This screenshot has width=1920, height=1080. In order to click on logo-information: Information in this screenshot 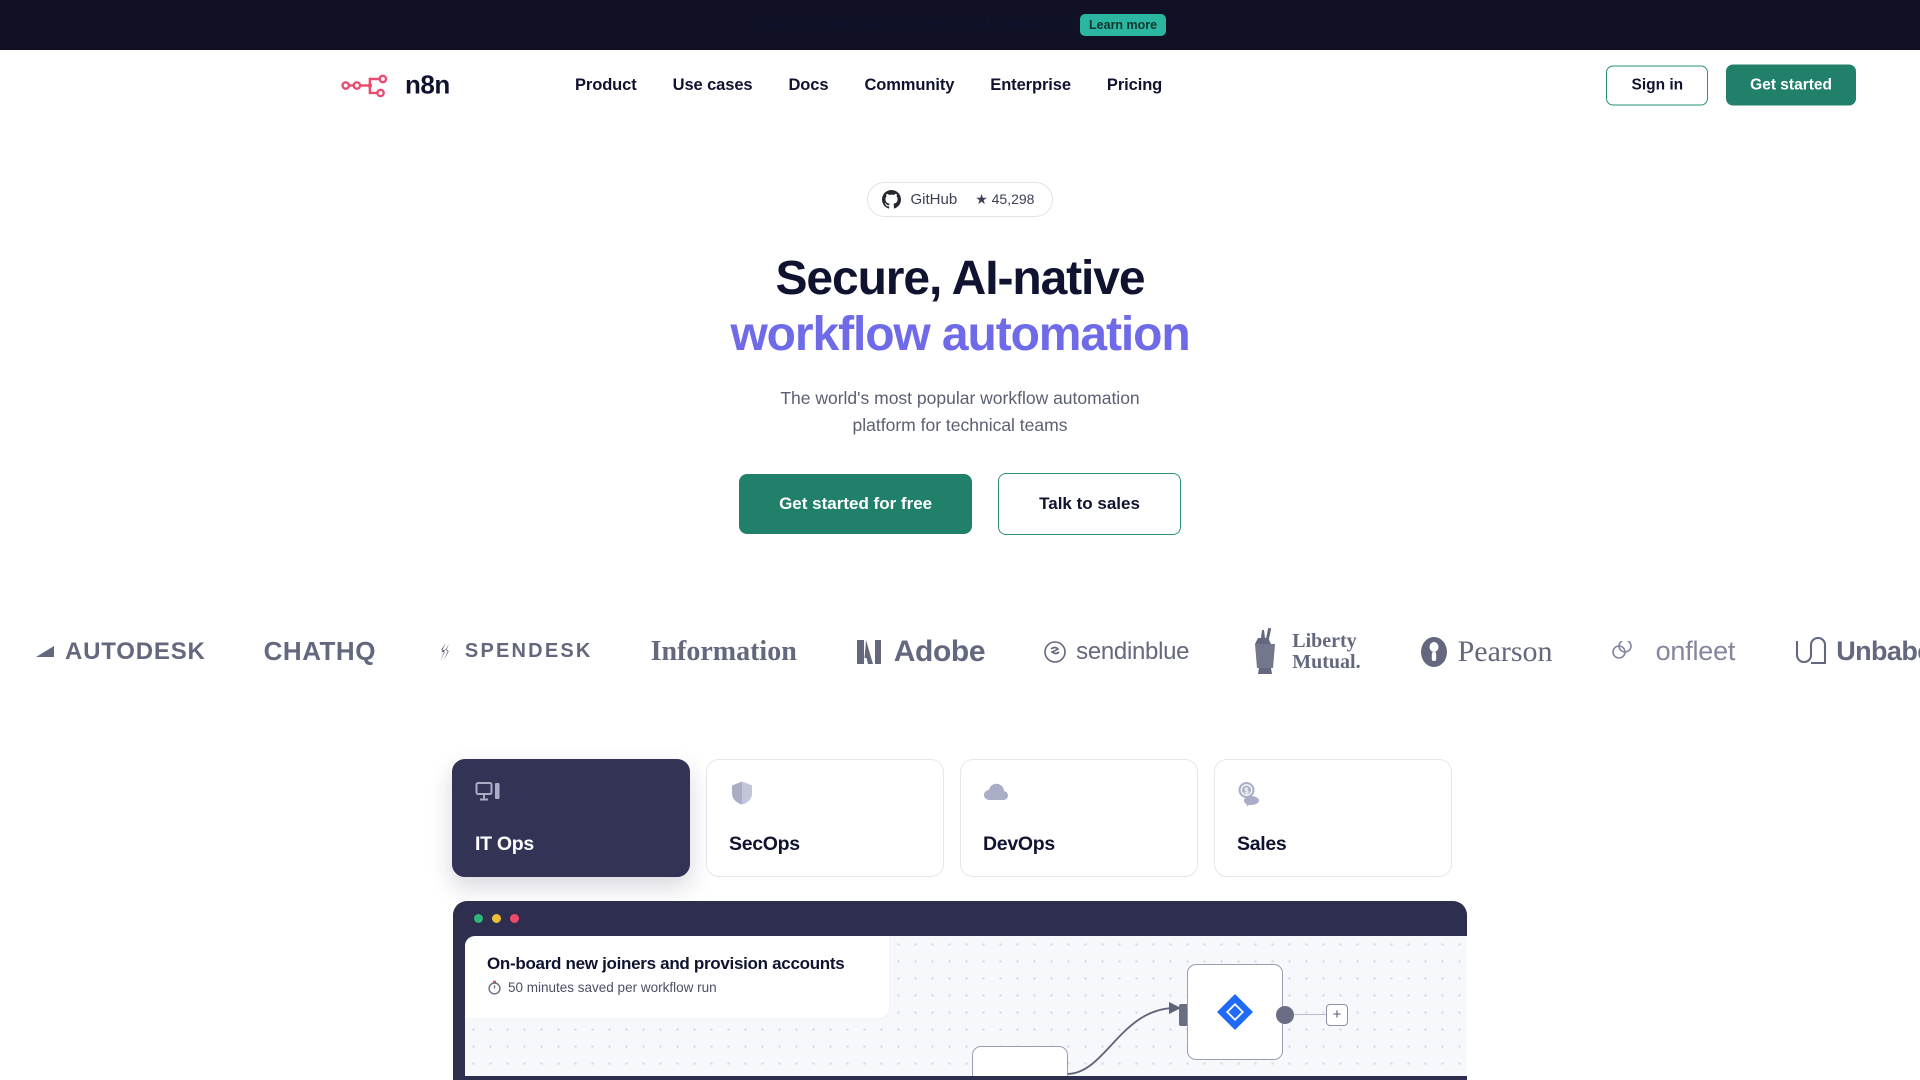, I will do `click(724, 652)`.